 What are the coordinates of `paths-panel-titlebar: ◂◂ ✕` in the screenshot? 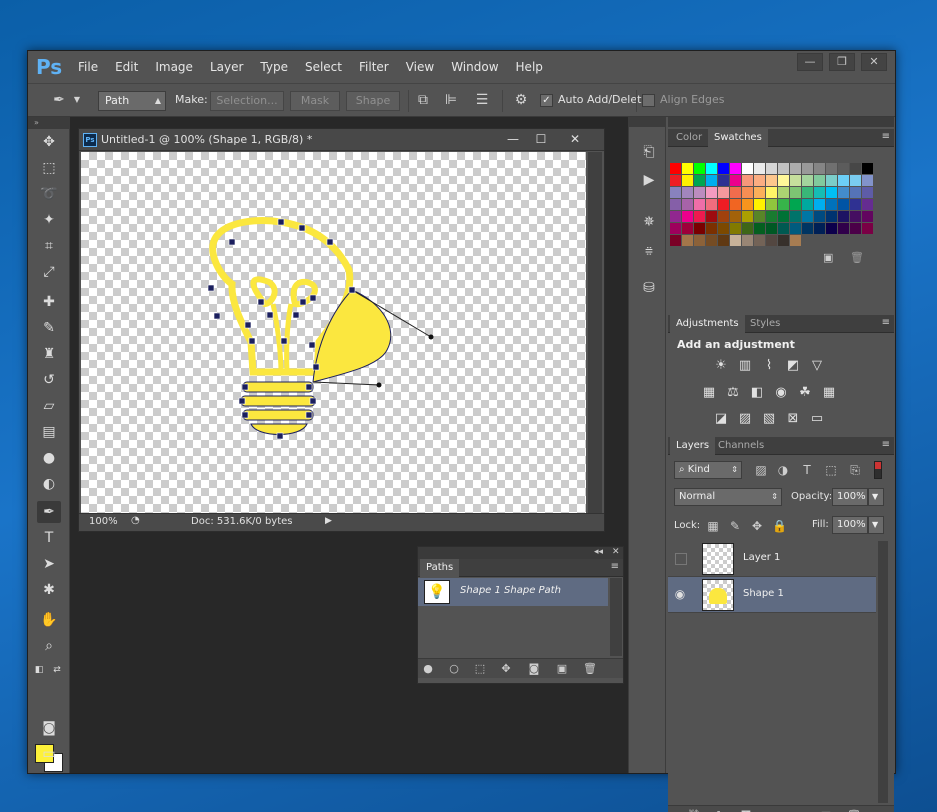 It's located at (520, 553).